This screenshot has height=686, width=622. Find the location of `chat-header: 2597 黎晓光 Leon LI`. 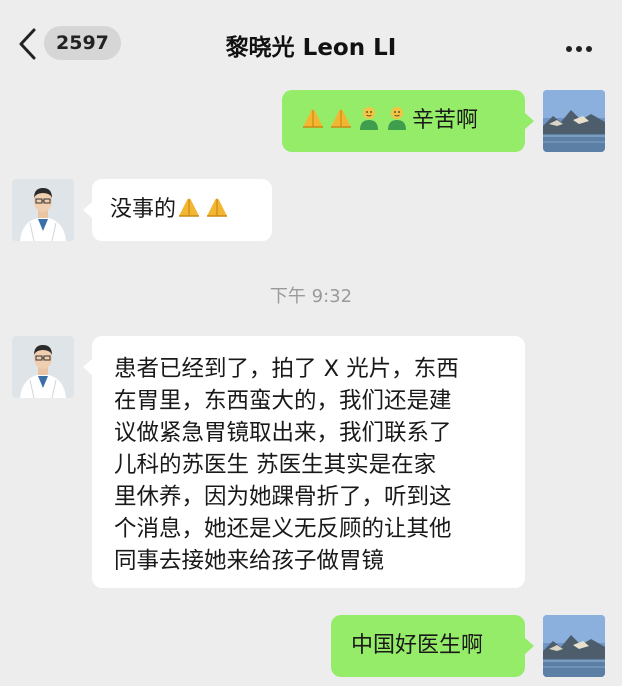

chat-header: 2597 黎晓光 Leon LI is located at coordinates (311, 44).